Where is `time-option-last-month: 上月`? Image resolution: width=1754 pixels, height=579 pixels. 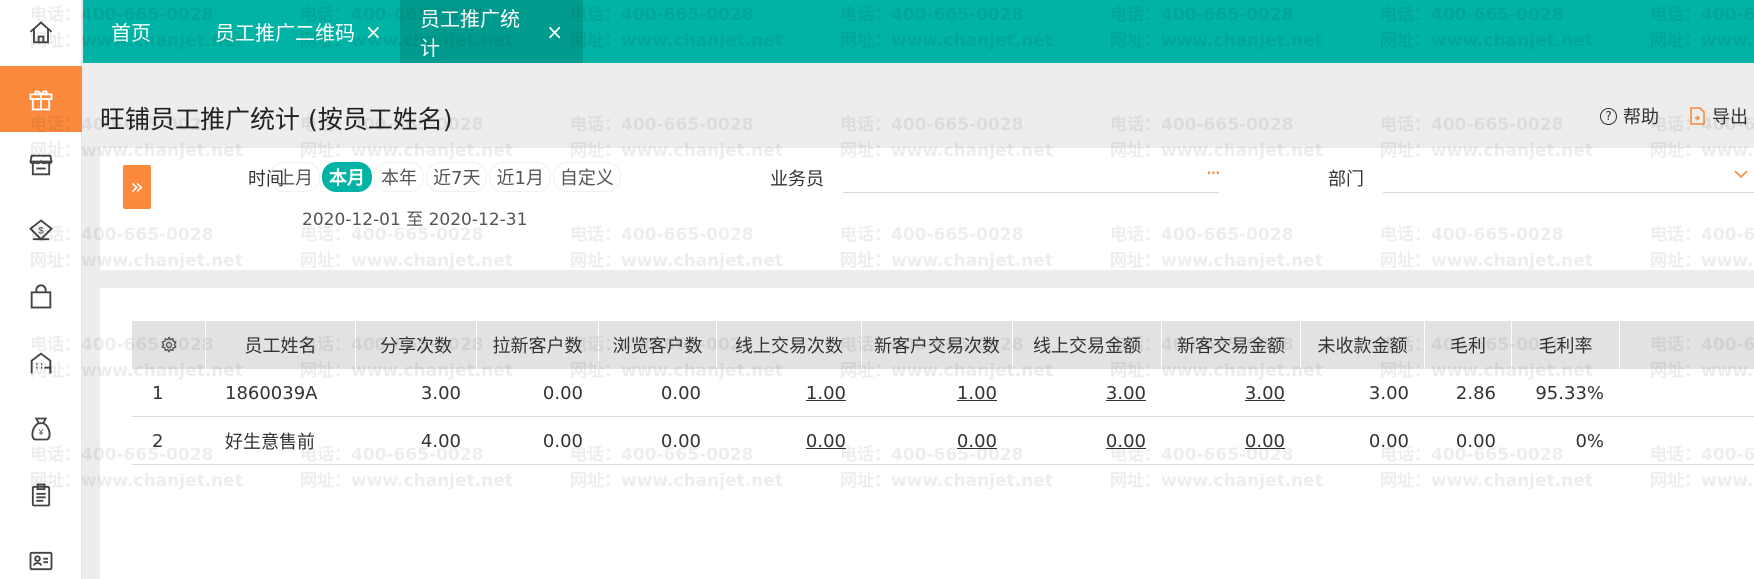 time-option-last-month: 上月 is located at coordinates (295, 177).